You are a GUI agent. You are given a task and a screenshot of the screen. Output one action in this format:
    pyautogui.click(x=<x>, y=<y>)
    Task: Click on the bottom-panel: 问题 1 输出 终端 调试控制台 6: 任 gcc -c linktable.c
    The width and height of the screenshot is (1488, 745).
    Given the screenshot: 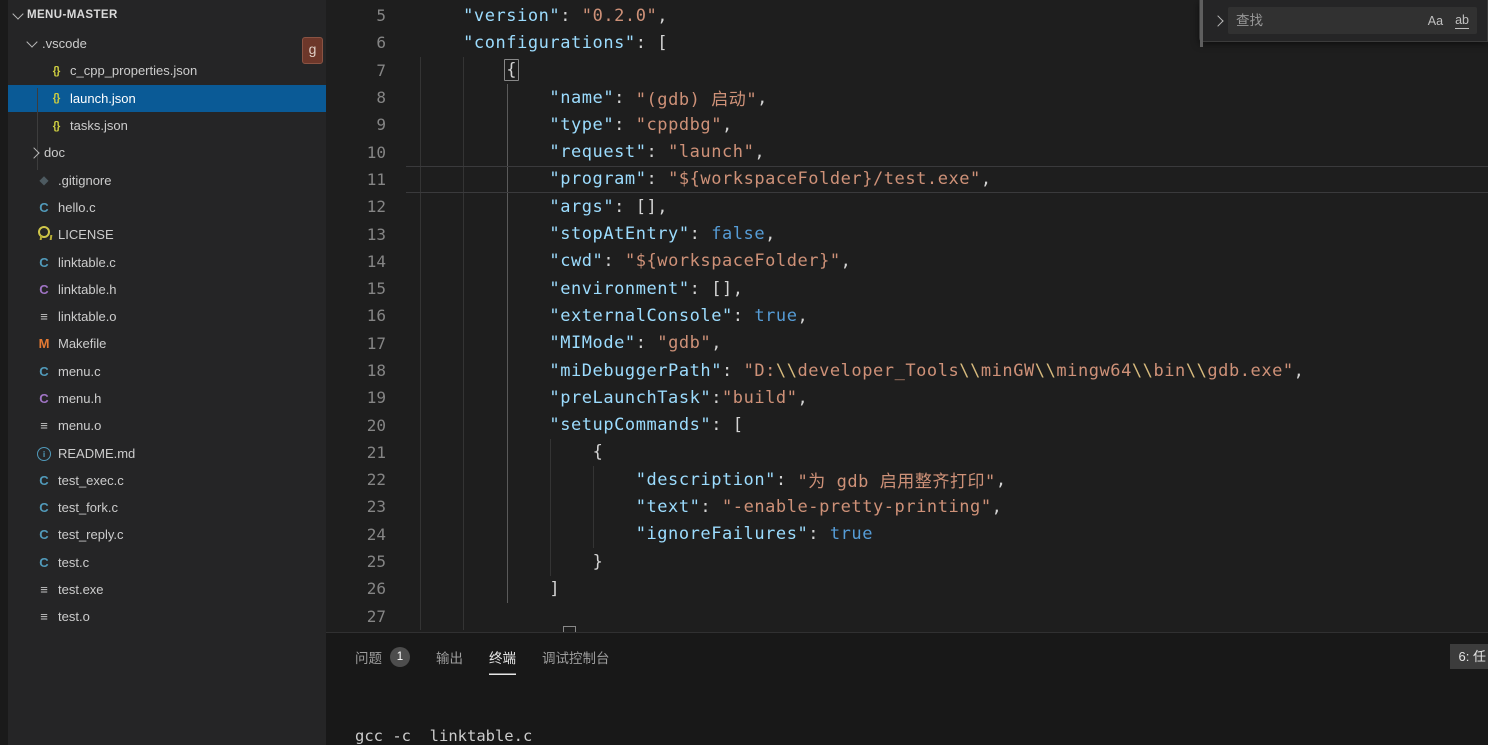 What is the action you would take?
    pyautogui.click(x=907, y=688)
    